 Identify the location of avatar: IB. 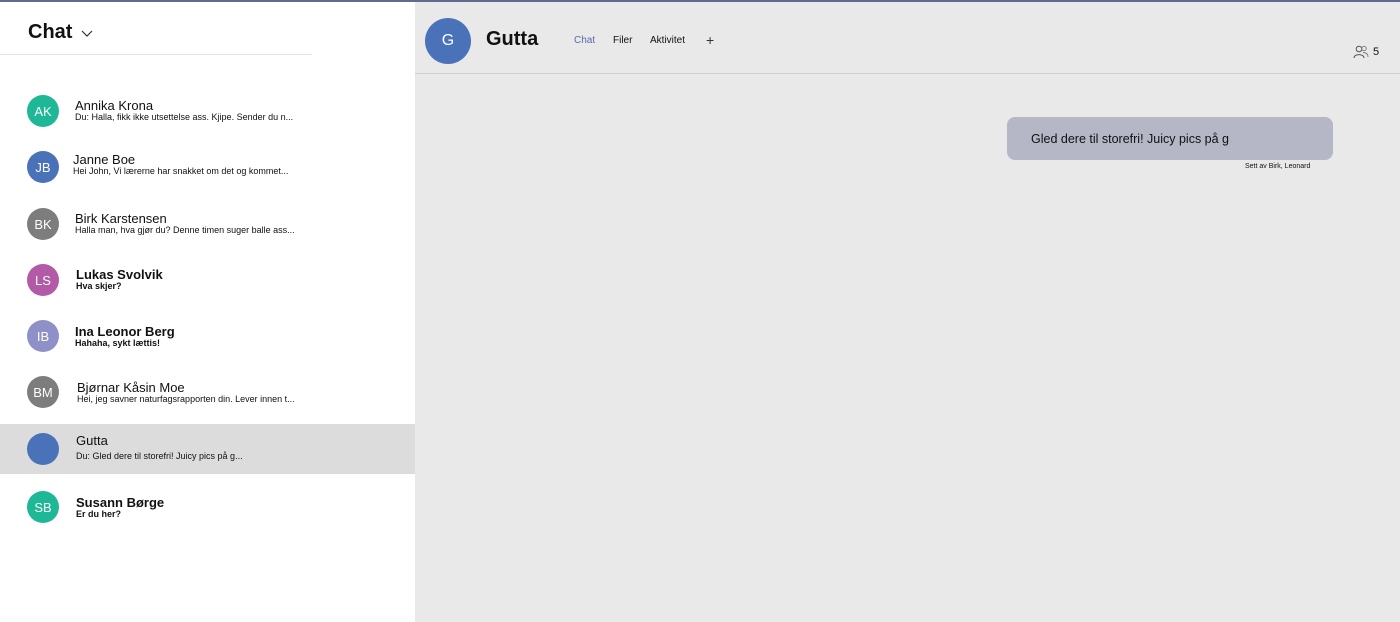
(43, 336).